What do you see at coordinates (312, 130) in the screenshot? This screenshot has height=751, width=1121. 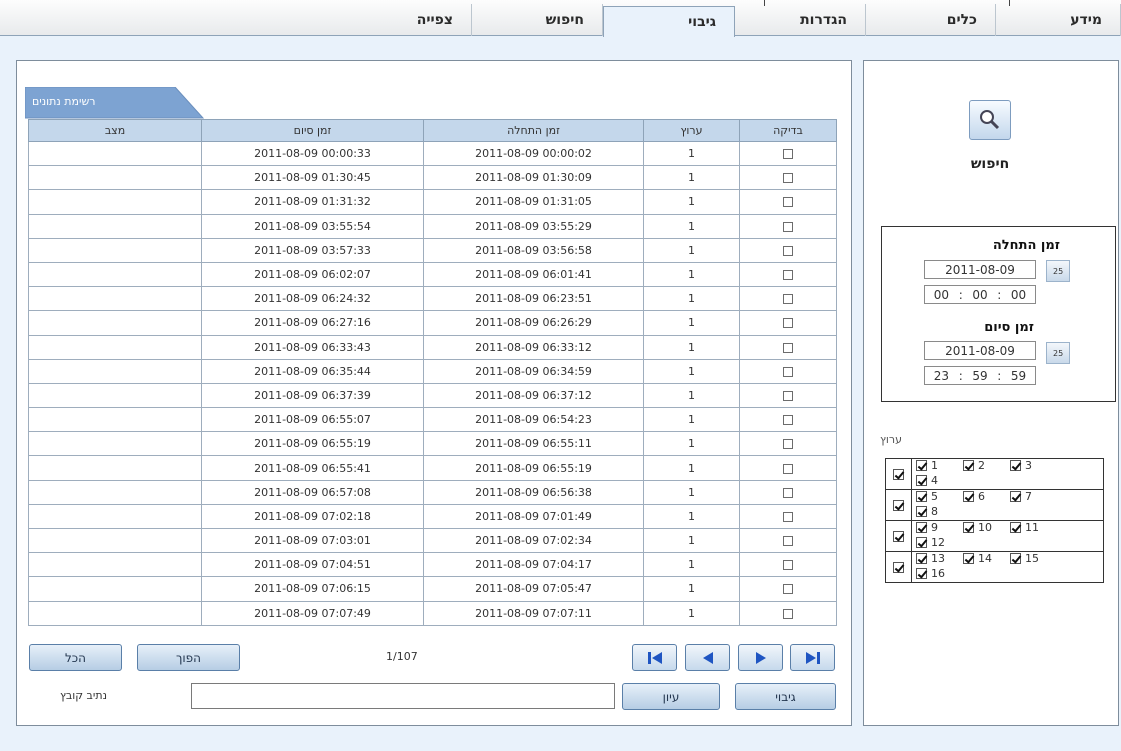 I see `column-header-end-time: זמן סיום` at bounding box center [312, 130].